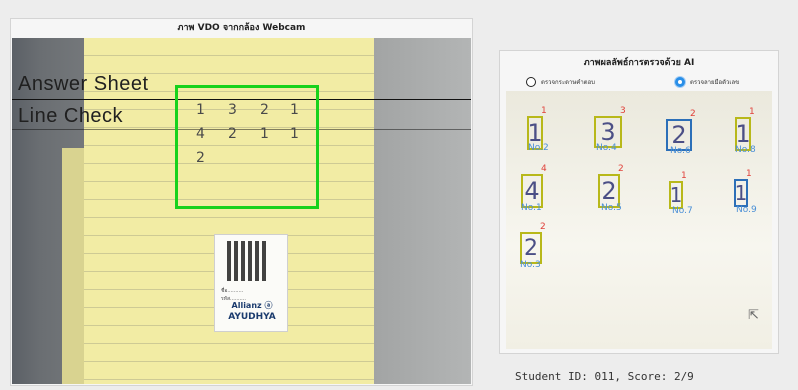 The width and height of the screenshot is (798, 390). What do you see at coordinates (680, 82) in the screenshot?
I see `radio-button-selected-icon` at bounding box center [680, 82].